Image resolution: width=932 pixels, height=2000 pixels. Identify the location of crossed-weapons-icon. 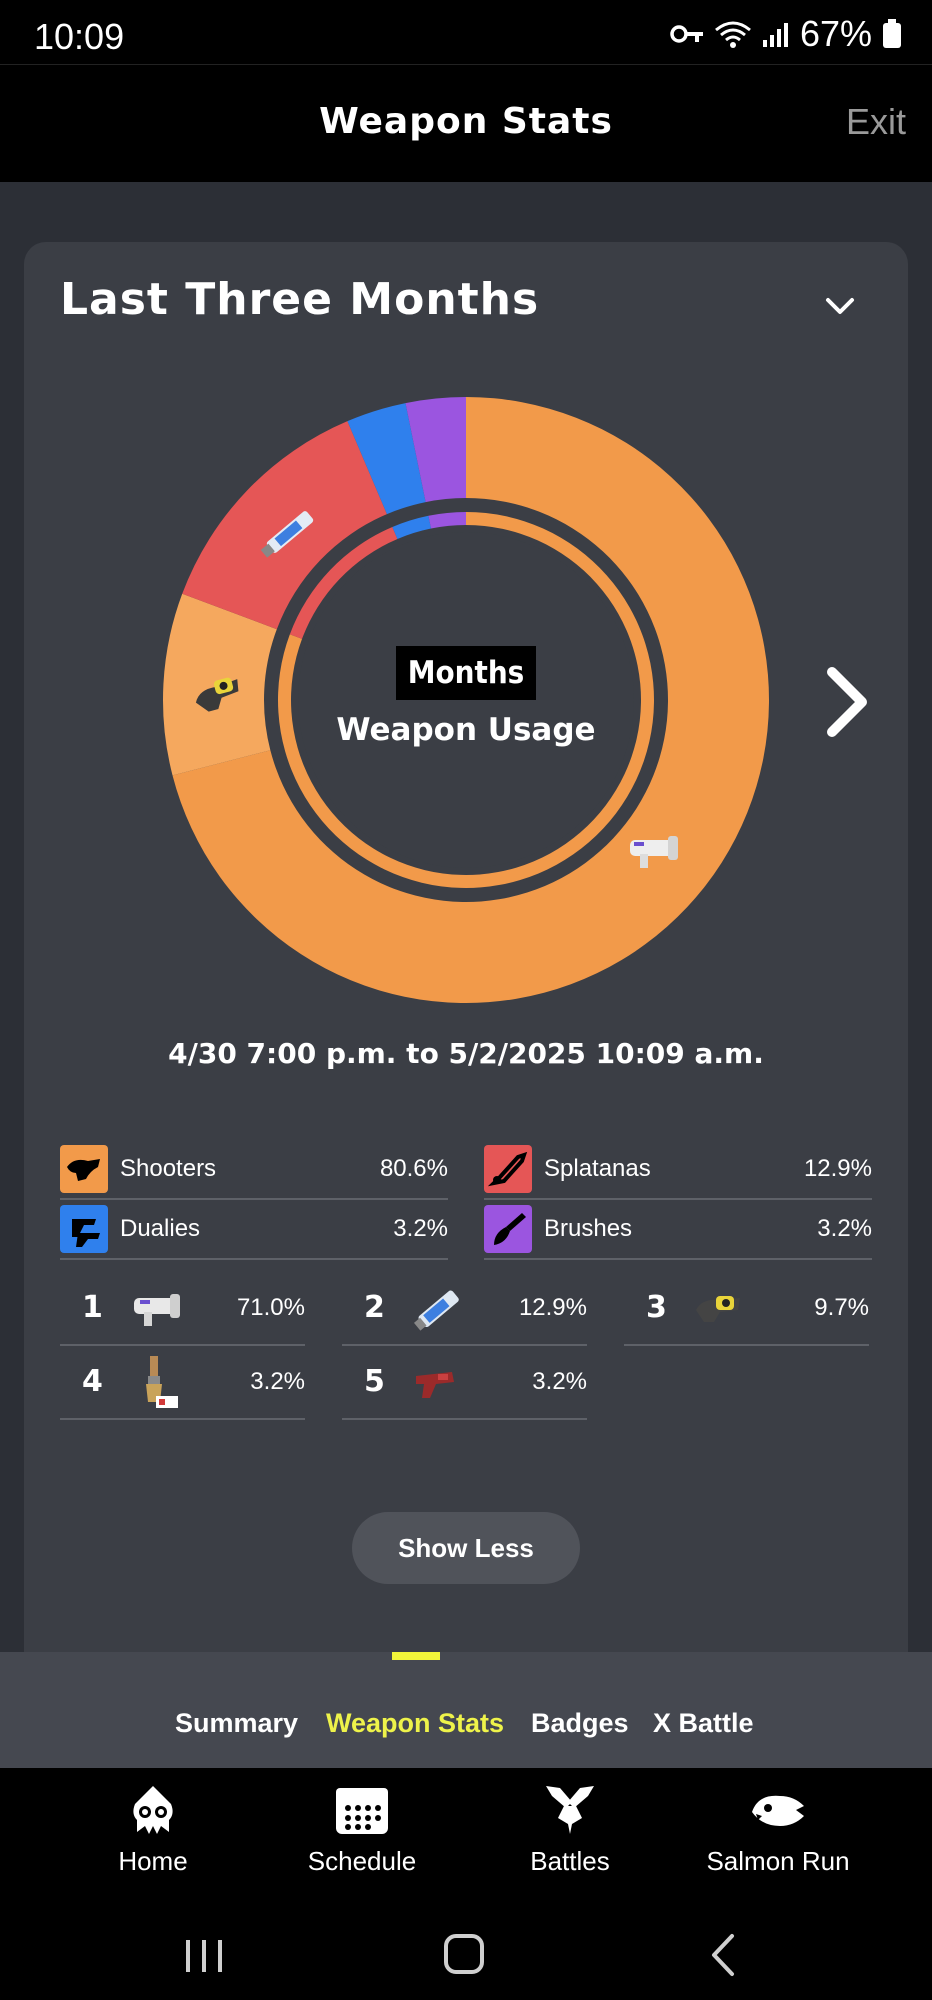
(570, 1810).